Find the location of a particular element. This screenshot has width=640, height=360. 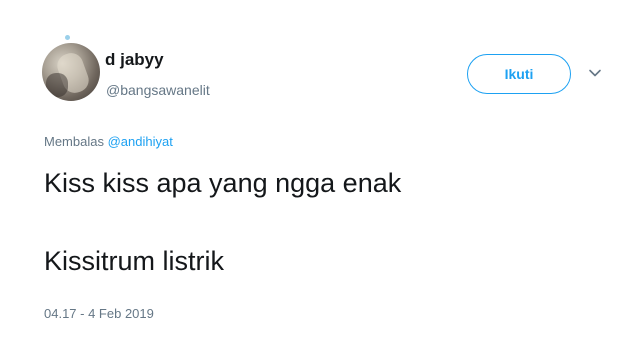

chevron-down-icon is located at coordinates (595, 73).